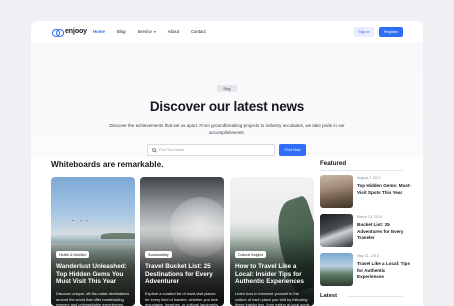 The image size is (454, 306). Describe the element at coordinates (364, 32) in the screenshot. I see `signin-button: Sign in` at that location.